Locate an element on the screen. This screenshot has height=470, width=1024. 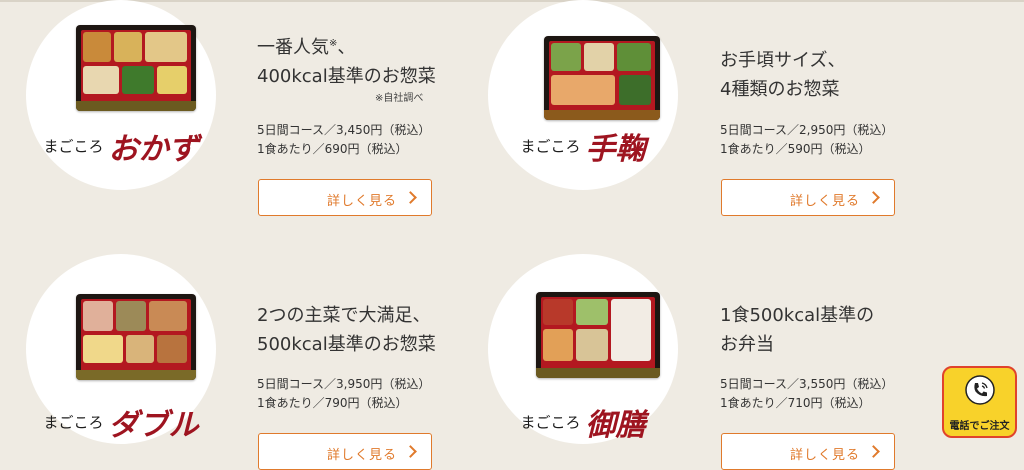
brand-logo: まごころ 手鞠 is located at coordinates (583, 149).